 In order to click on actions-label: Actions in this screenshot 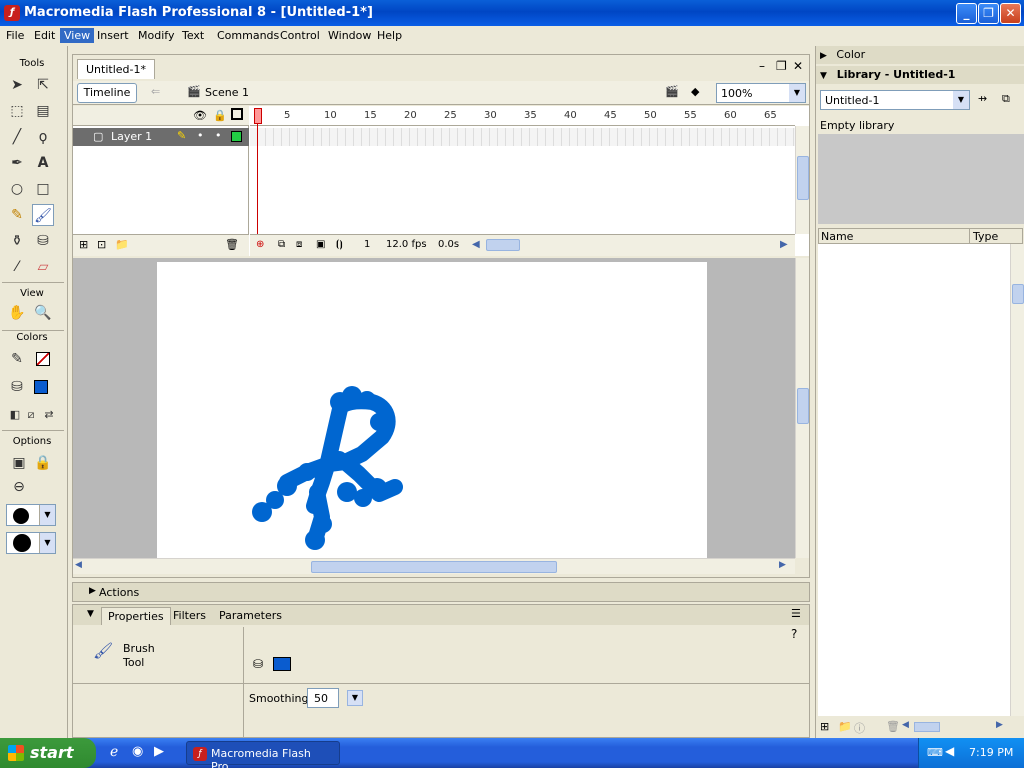, I will do `click(119, 592)`.